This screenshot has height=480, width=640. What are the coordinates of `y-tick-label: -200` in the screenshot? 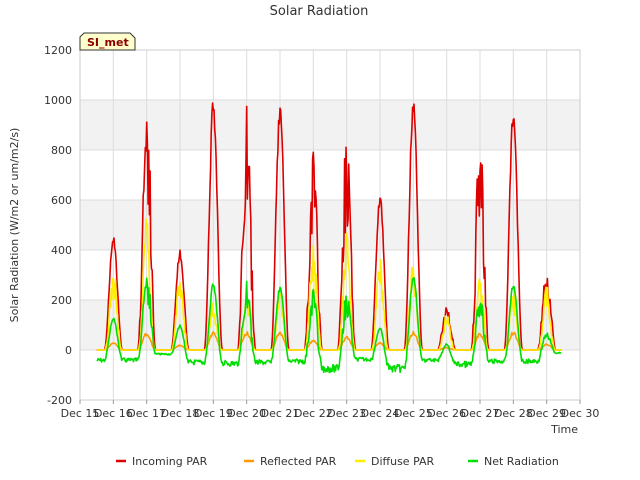 It's located at (59, 400).